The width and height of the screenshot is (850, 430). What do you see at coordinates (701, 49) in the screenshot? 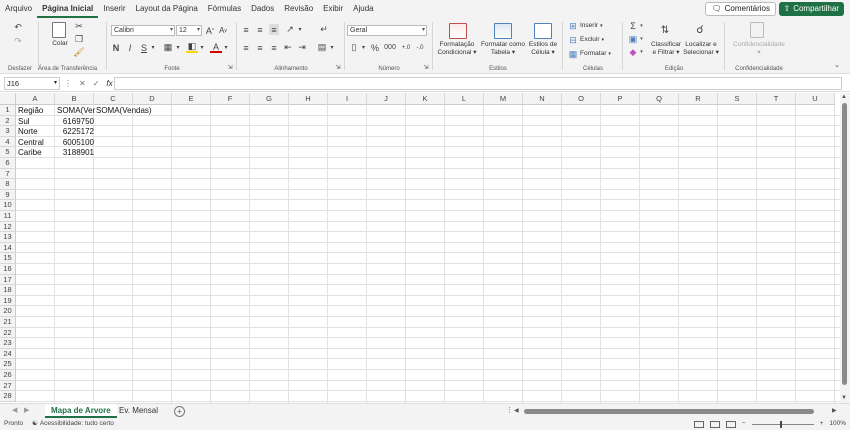
I see `find-select-button: Localizar e Selecionar ▾` at bounding box center [701, 49].